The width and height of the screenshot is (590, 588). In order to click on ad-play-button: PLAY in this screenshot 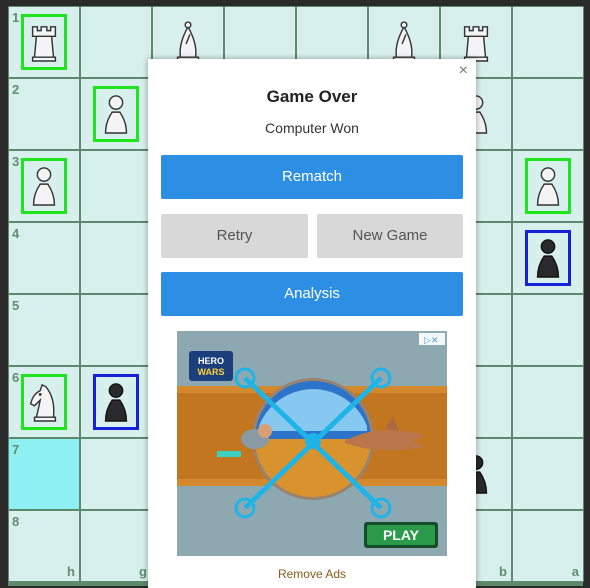, I will do `click(401, 535)`.